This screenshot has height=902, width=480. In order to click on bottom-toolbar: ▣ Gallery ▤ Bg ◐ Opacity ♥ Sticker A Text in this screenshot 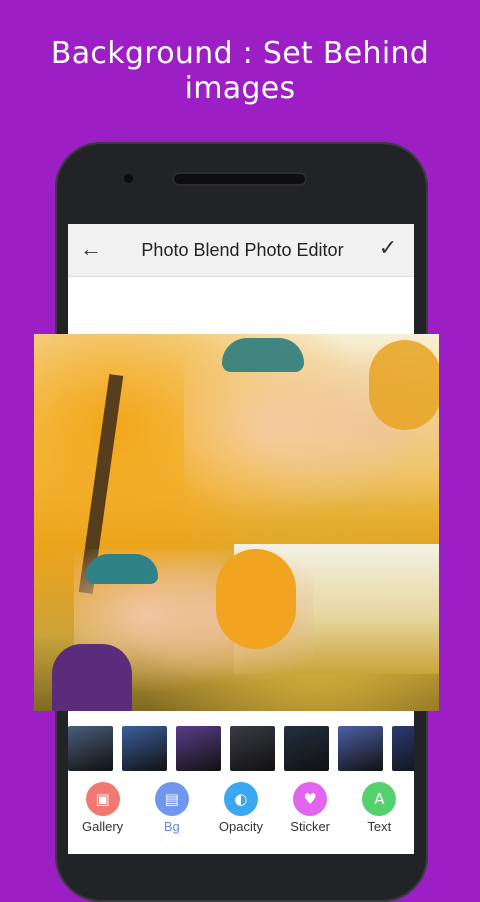, I will do `click(241, 811)`.